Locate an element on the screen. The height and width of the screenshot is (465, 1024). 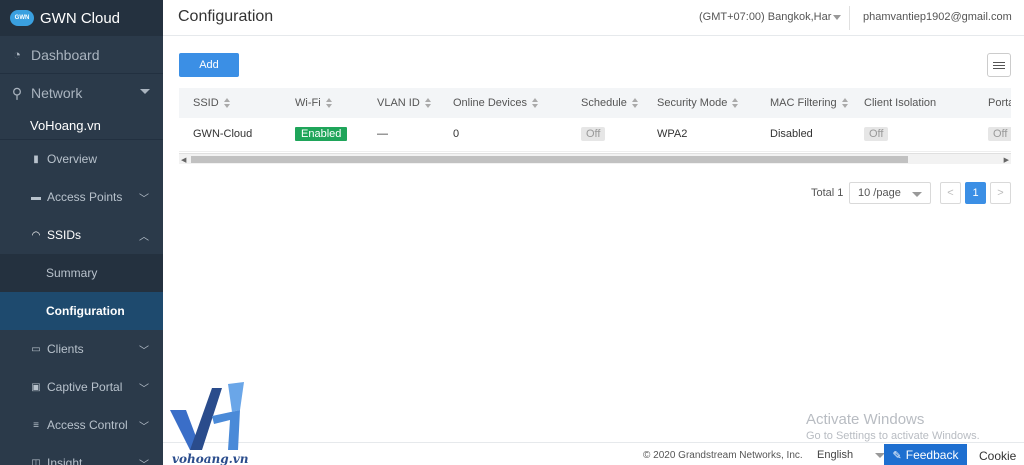
cookie-link: Cookie is located at coordinates (997, 456).